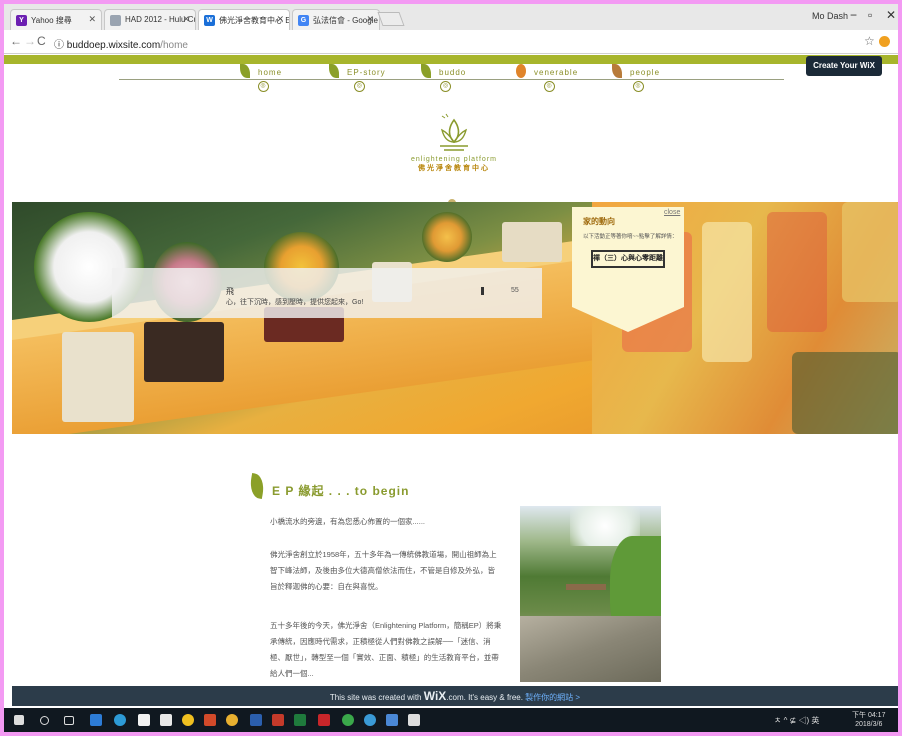 The width and height of the screenshot is (902, 736). I want to click on address-bar: ← → C ⓘ buddoep.wixsite.com/home ☆, so click(451, 42).